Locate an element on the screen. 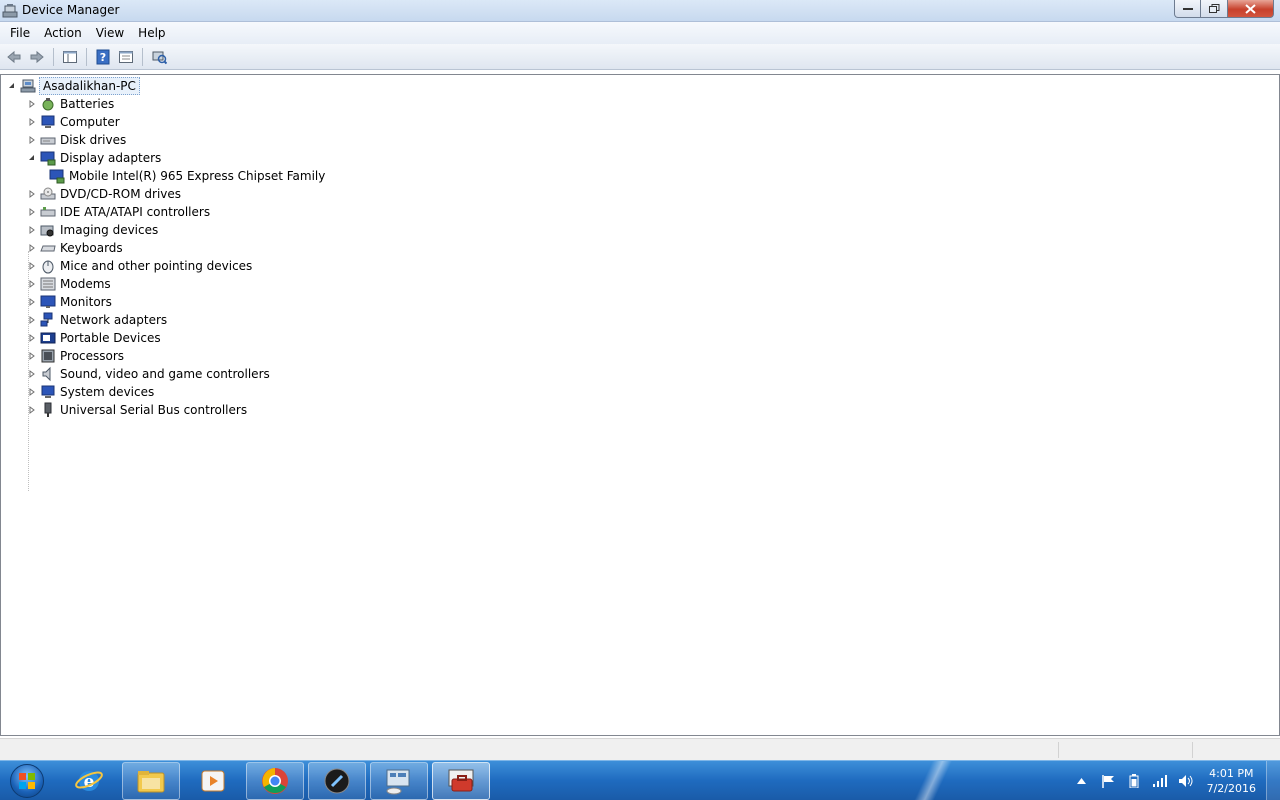 The image size is (1280, 800). volume-button is located at coordinates (1186, 781).